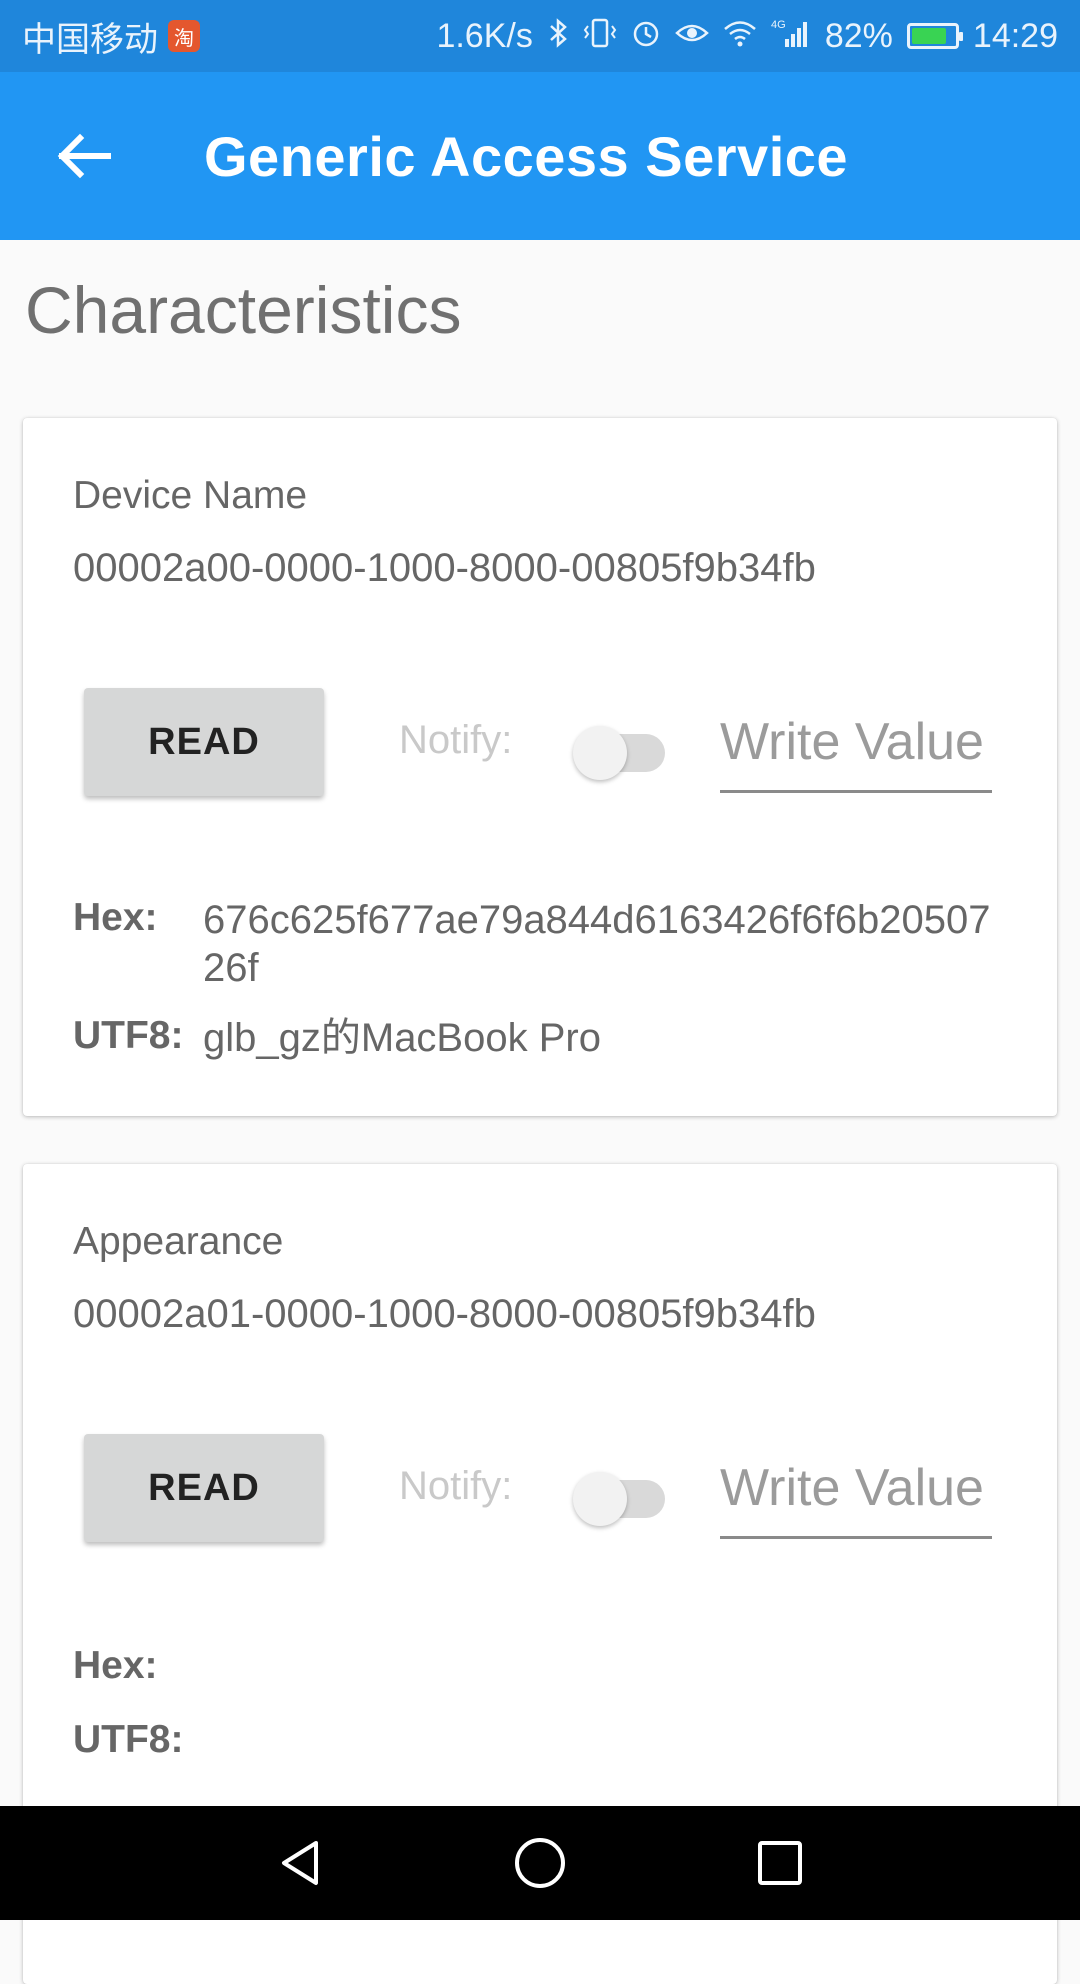 This screenshot has width=1080, height=1984. I want to click on nav-home-icon, so click(540, 1863).